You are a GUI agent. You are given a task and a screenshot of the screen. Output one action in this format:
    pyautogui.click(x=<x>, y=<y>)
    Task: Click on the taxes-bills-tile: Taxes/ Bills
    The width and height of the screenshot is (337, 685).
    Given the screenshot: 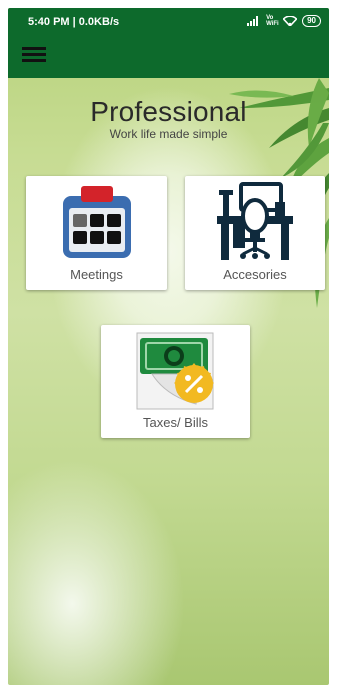 What is the action you would take?
    pyautogui.click(x=175, y=381)
    